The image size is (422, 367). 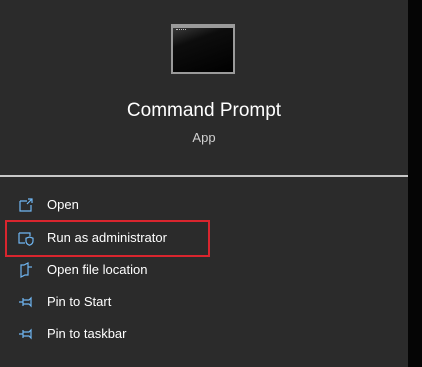 What do you see at coordinates (205, 176) in the screenshot?
I see `divider` at bounding box center [205, 176].